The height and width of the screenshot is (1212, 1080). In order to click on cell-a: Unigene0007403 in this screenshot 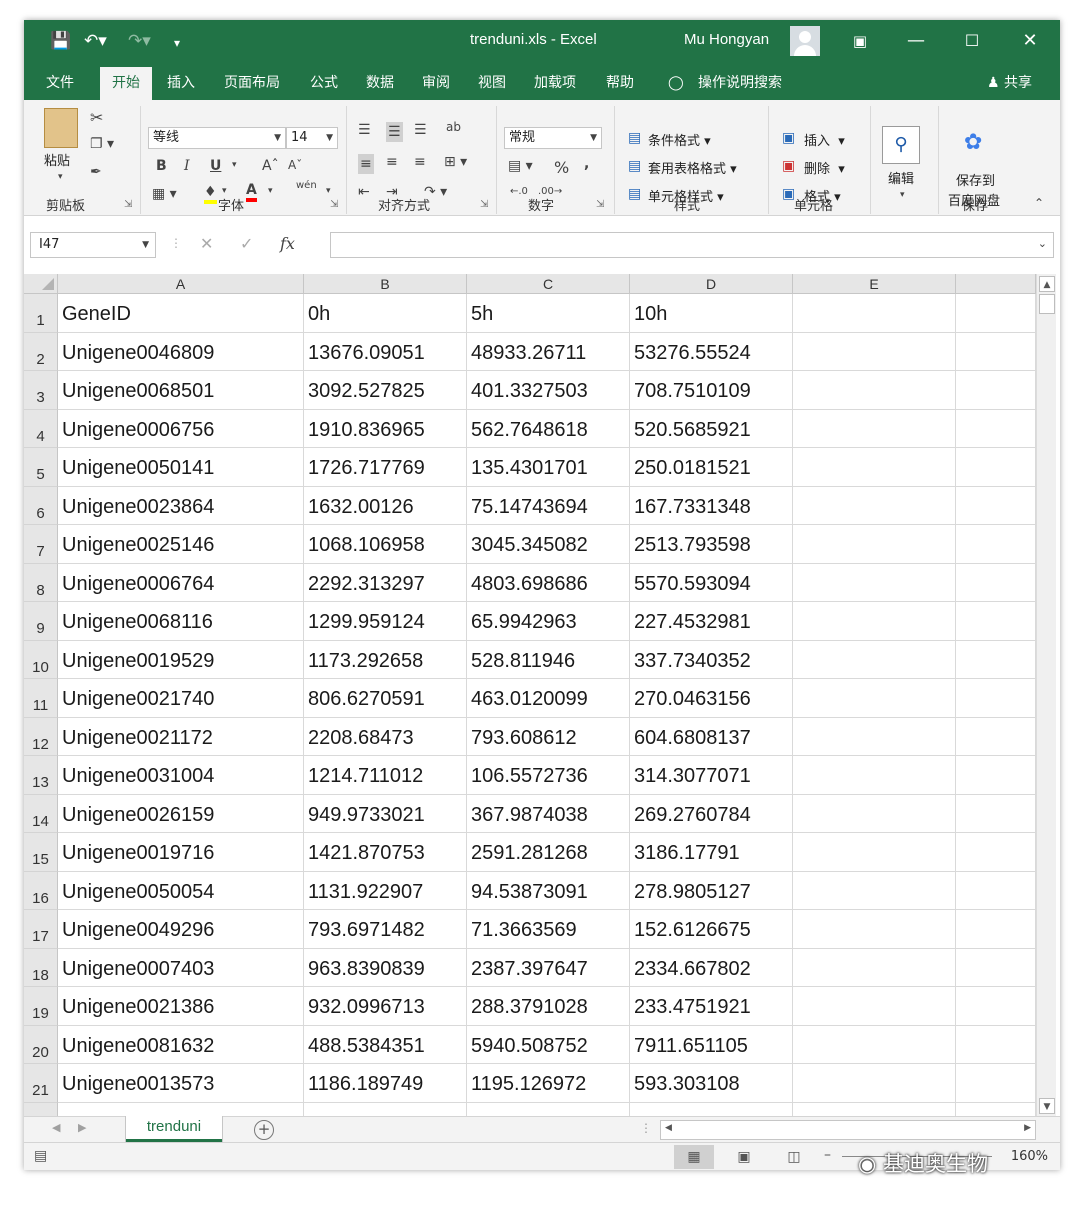, I will do `click(181, 967)`.